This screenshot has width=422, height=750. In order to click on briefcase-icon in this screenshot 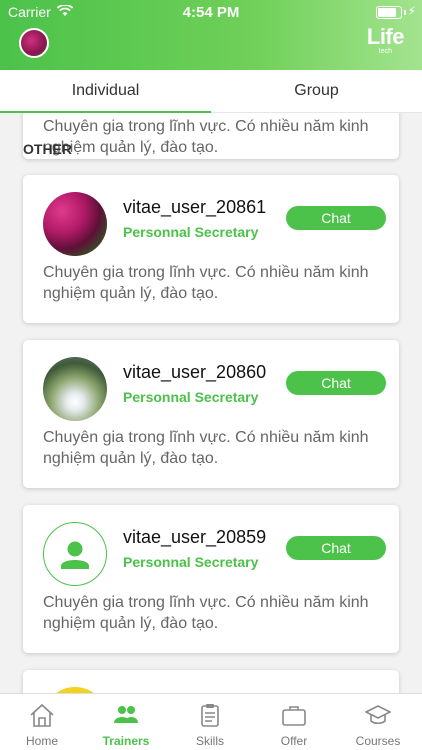, I will do `click(294, 716)`.